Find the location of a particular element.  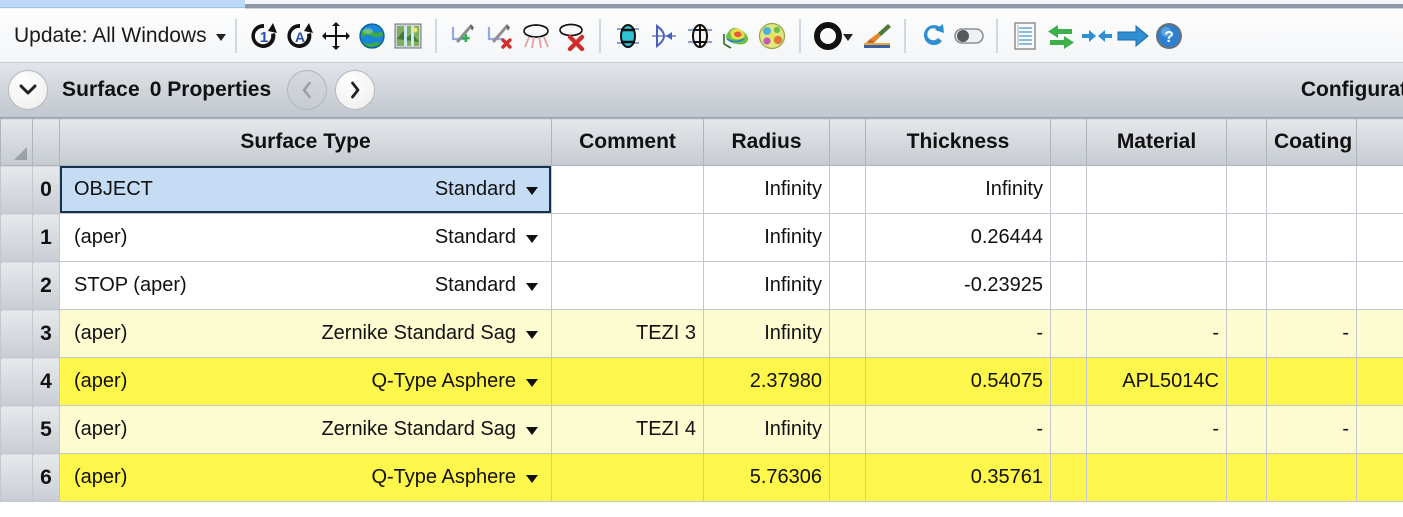

cell-thickness: 0.54075 is located at coordinates (958, 381).